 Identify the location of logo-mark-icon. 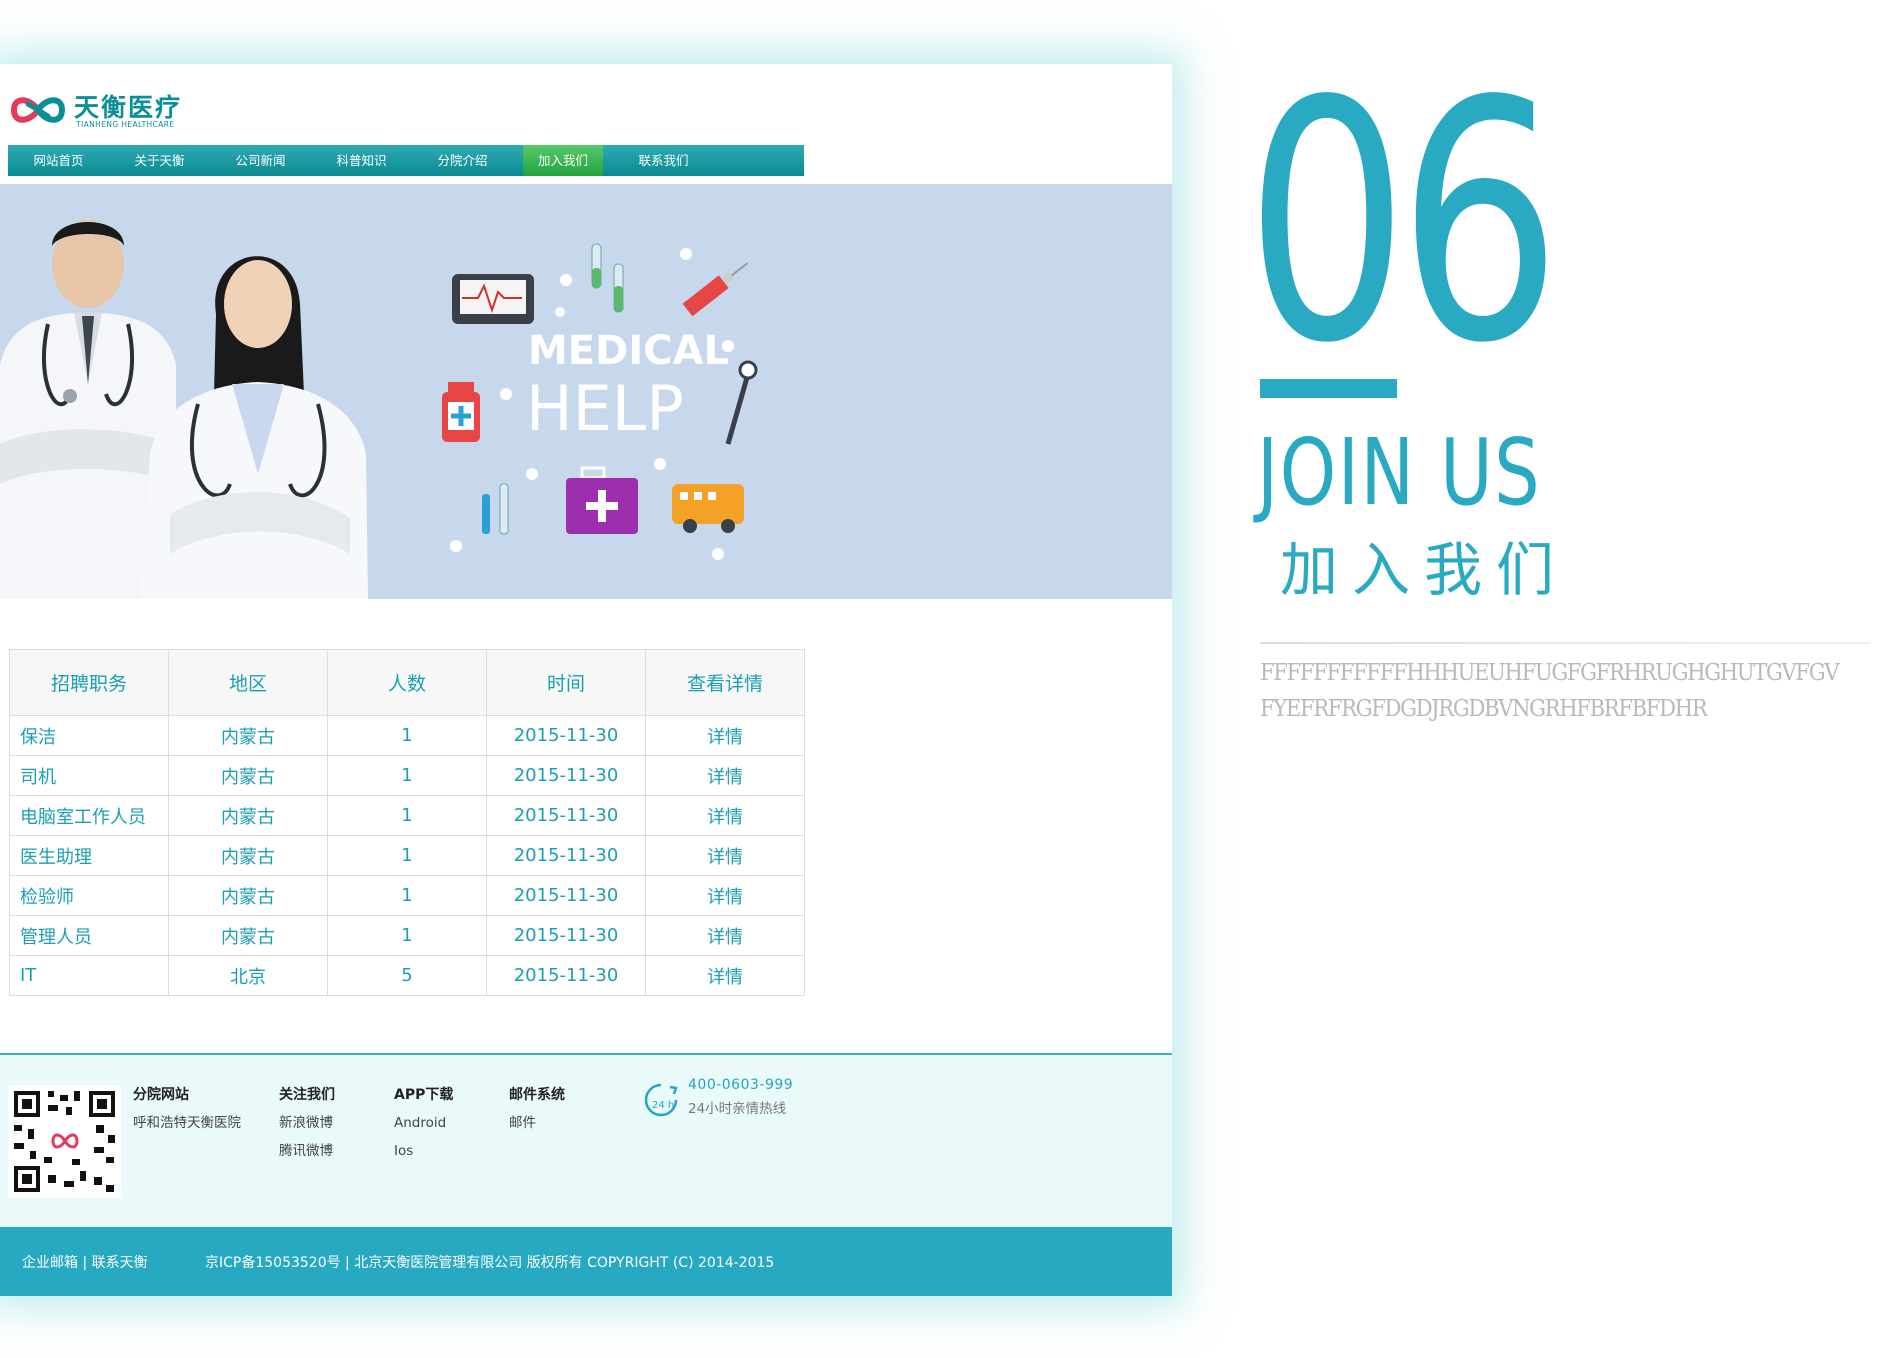
(38, 110).